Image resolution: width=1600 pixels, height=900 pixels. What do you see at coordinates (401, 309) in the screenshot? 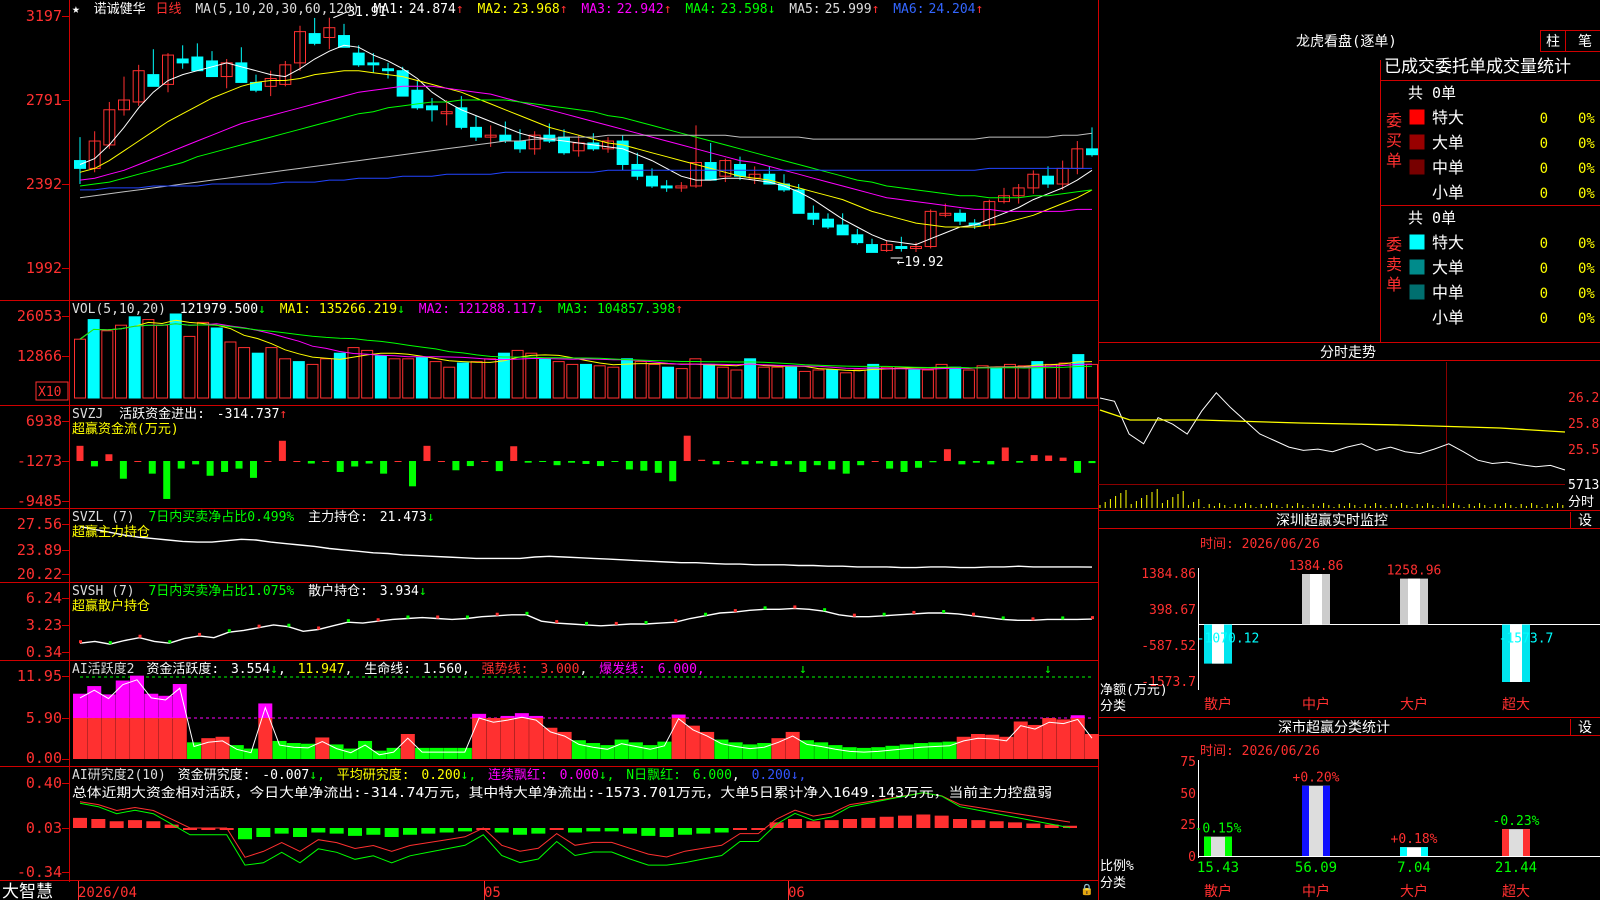
I see `vol-ma1-arrow: ↓` at bounding box center [401, 309].